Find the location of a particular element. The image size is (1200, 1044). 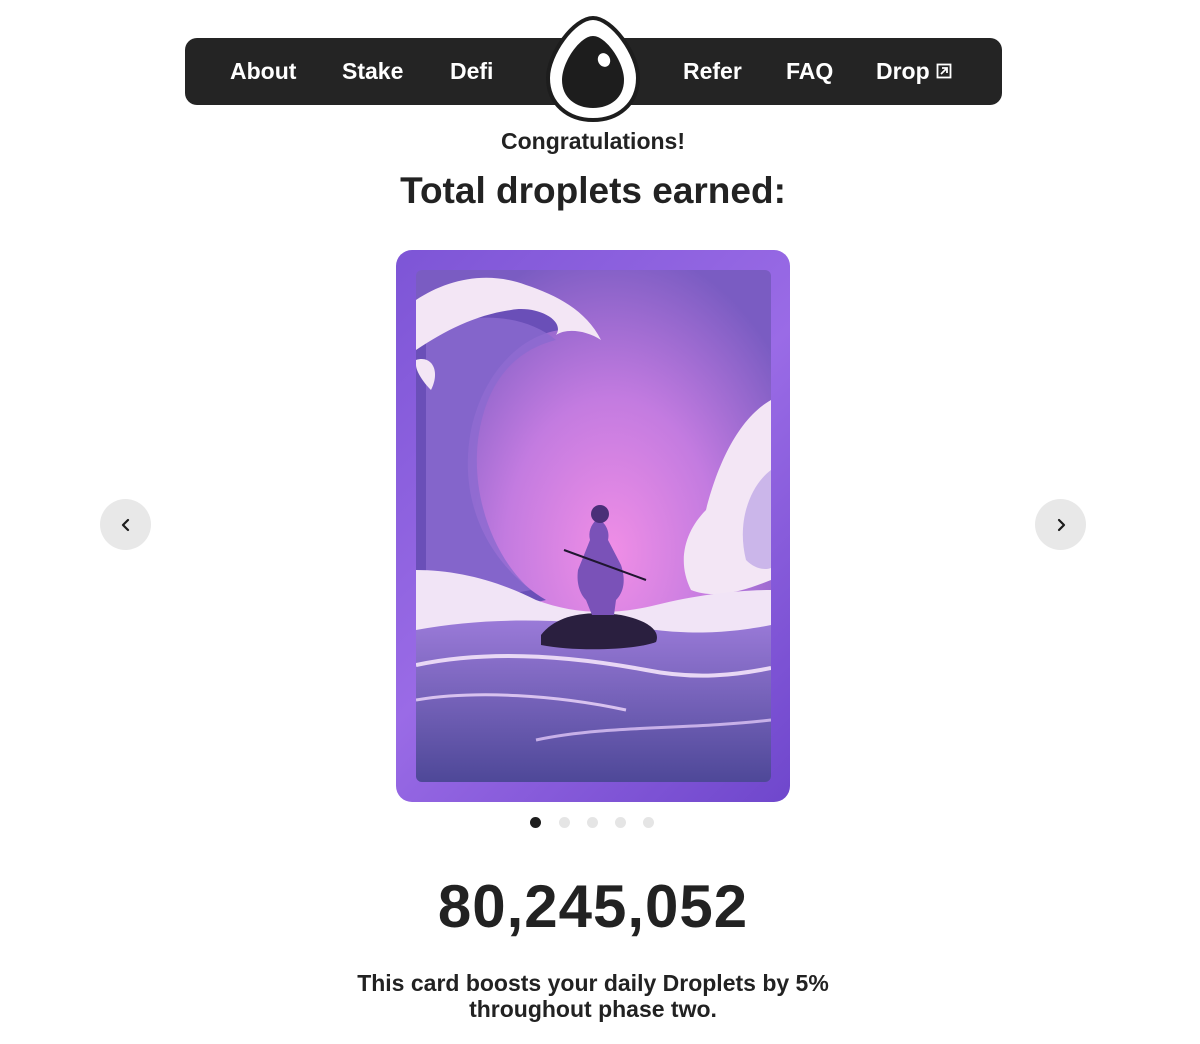

page-title: Total droplets earned: is located at coordinates (593, 190).